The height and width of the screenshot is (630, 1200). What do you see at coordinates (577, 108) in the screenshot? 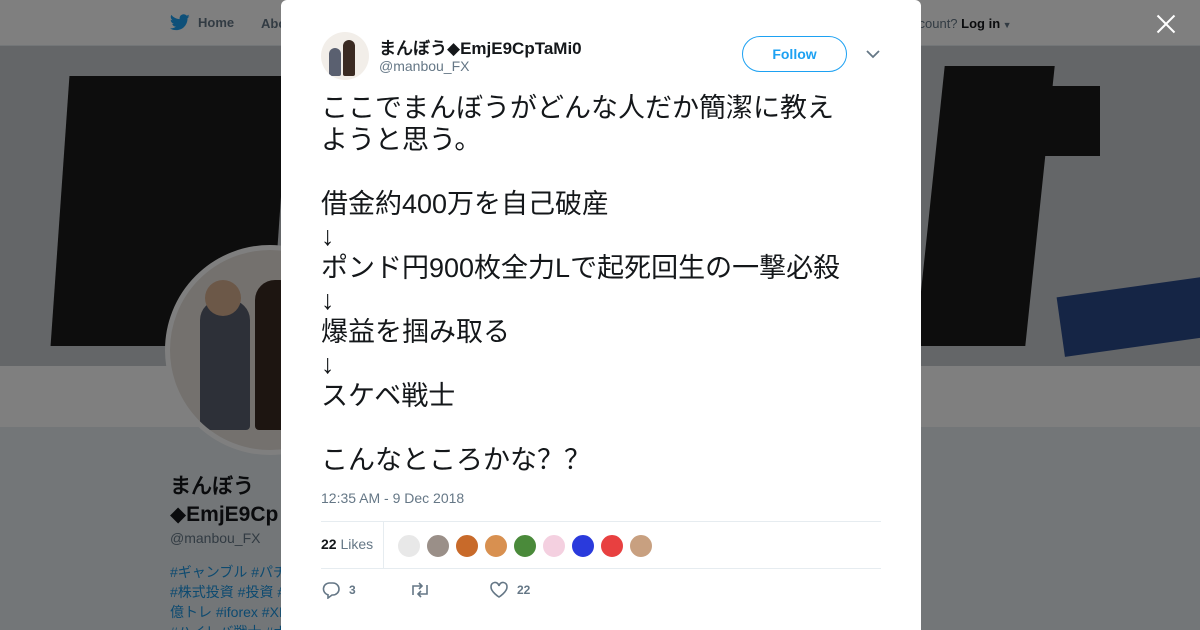
I see `tweet-text-line: ここでまんぼうがどんな人だか簡潔に教え` at bounding box center [577, 108].